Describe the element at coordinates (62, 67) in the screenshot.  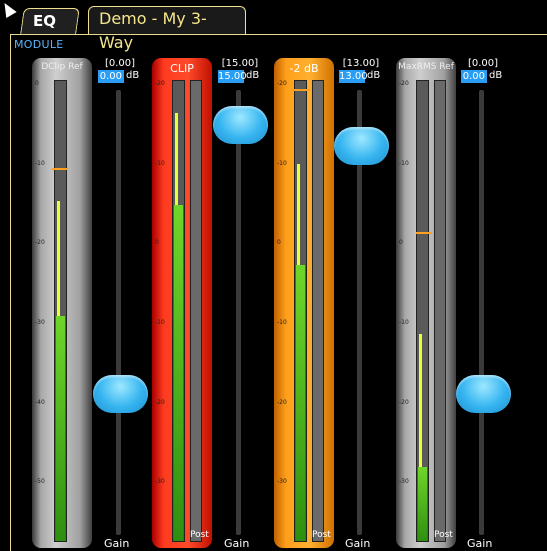
I see `meter-title: DClip Ref` at that location.